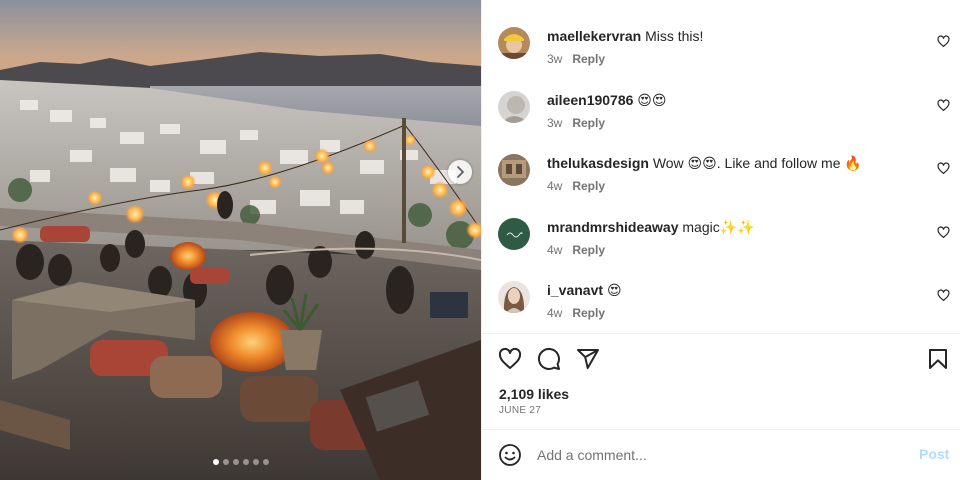  Describe the element at coordinates (613, 227) in the screenshot. I see `comment-username: mrandmrshideaway` at that location.